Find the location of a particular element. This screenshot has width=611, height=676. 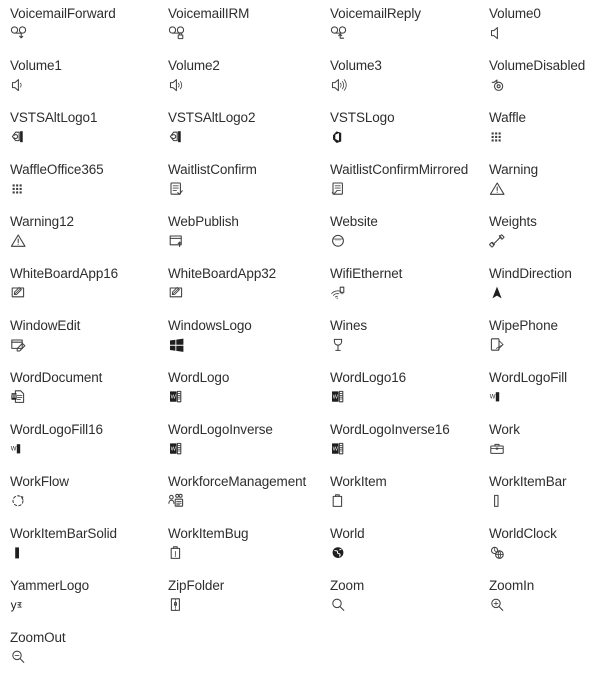

icon-label: WifiEthernet is located at coordinates (366, 273).